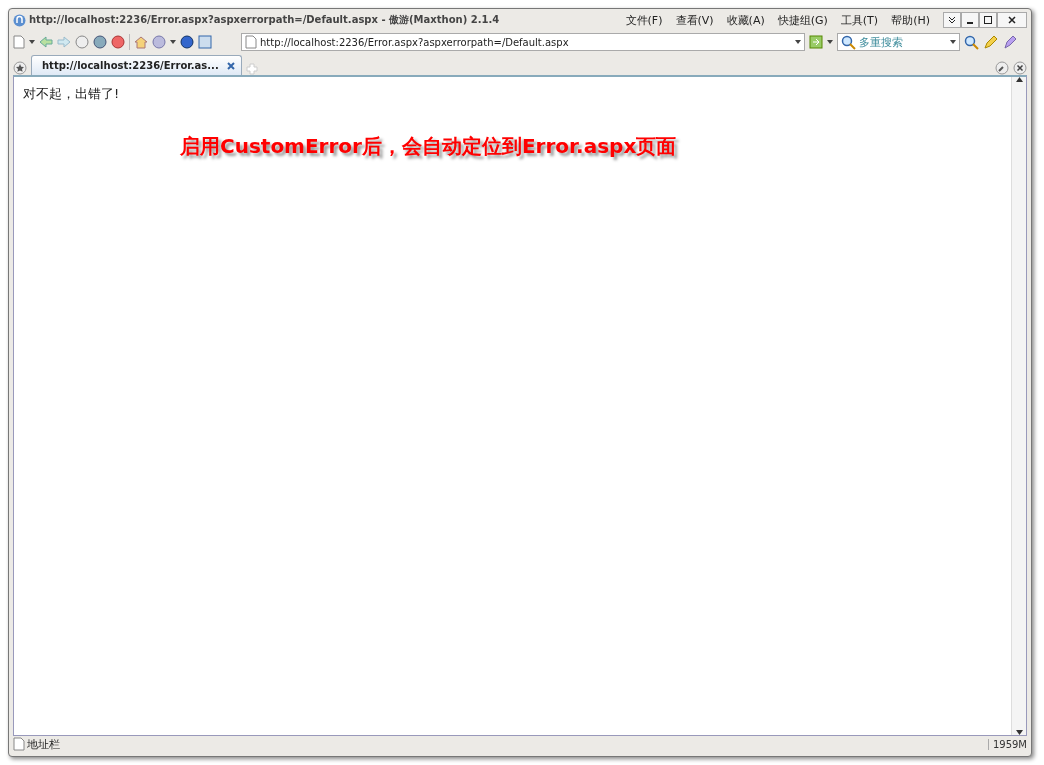  I want to click on close-tab-icon, so click(230, 65).